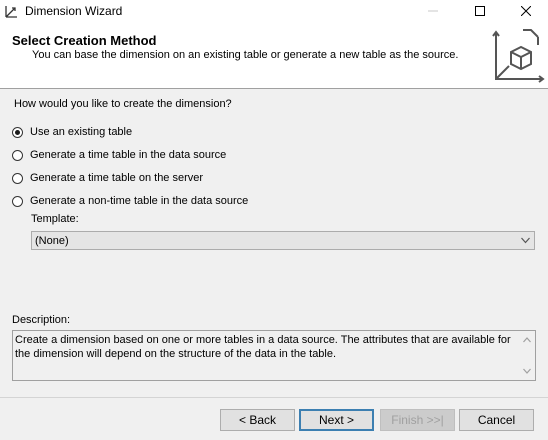 The width and height of the screenshot is (548, 440). I want to click on cancel-button: Cancel, so click(496, 420).